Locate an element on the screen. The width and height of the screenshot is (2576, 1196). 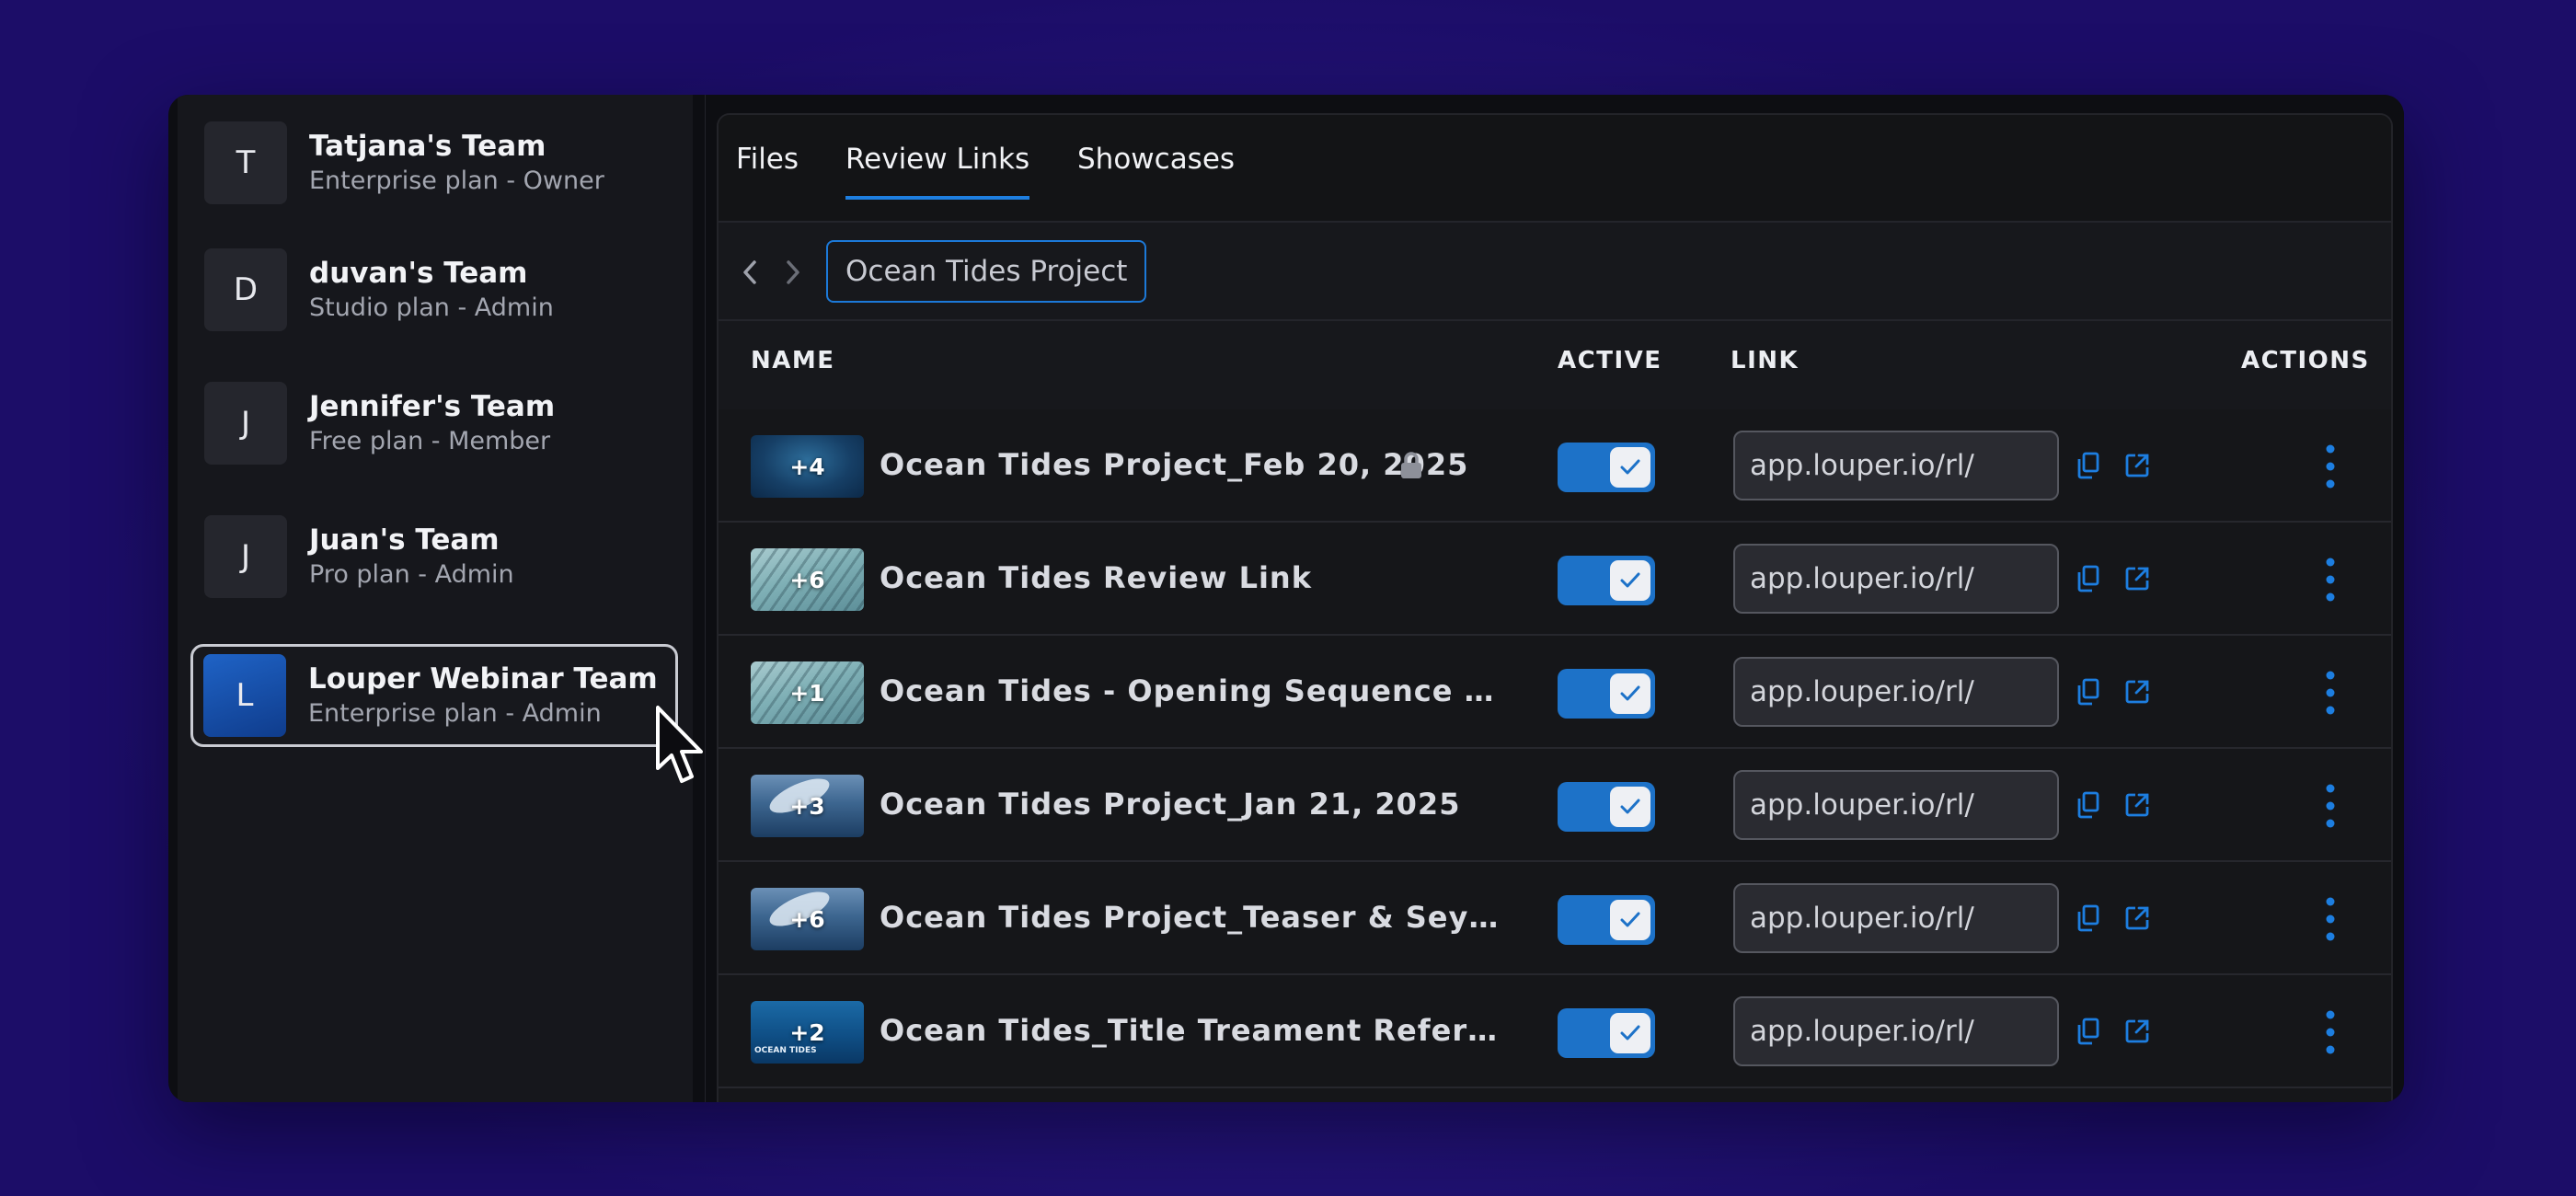
team-item: T Tatjana's Team Enterprise plan - Owner is located at coordinates (434, 162).